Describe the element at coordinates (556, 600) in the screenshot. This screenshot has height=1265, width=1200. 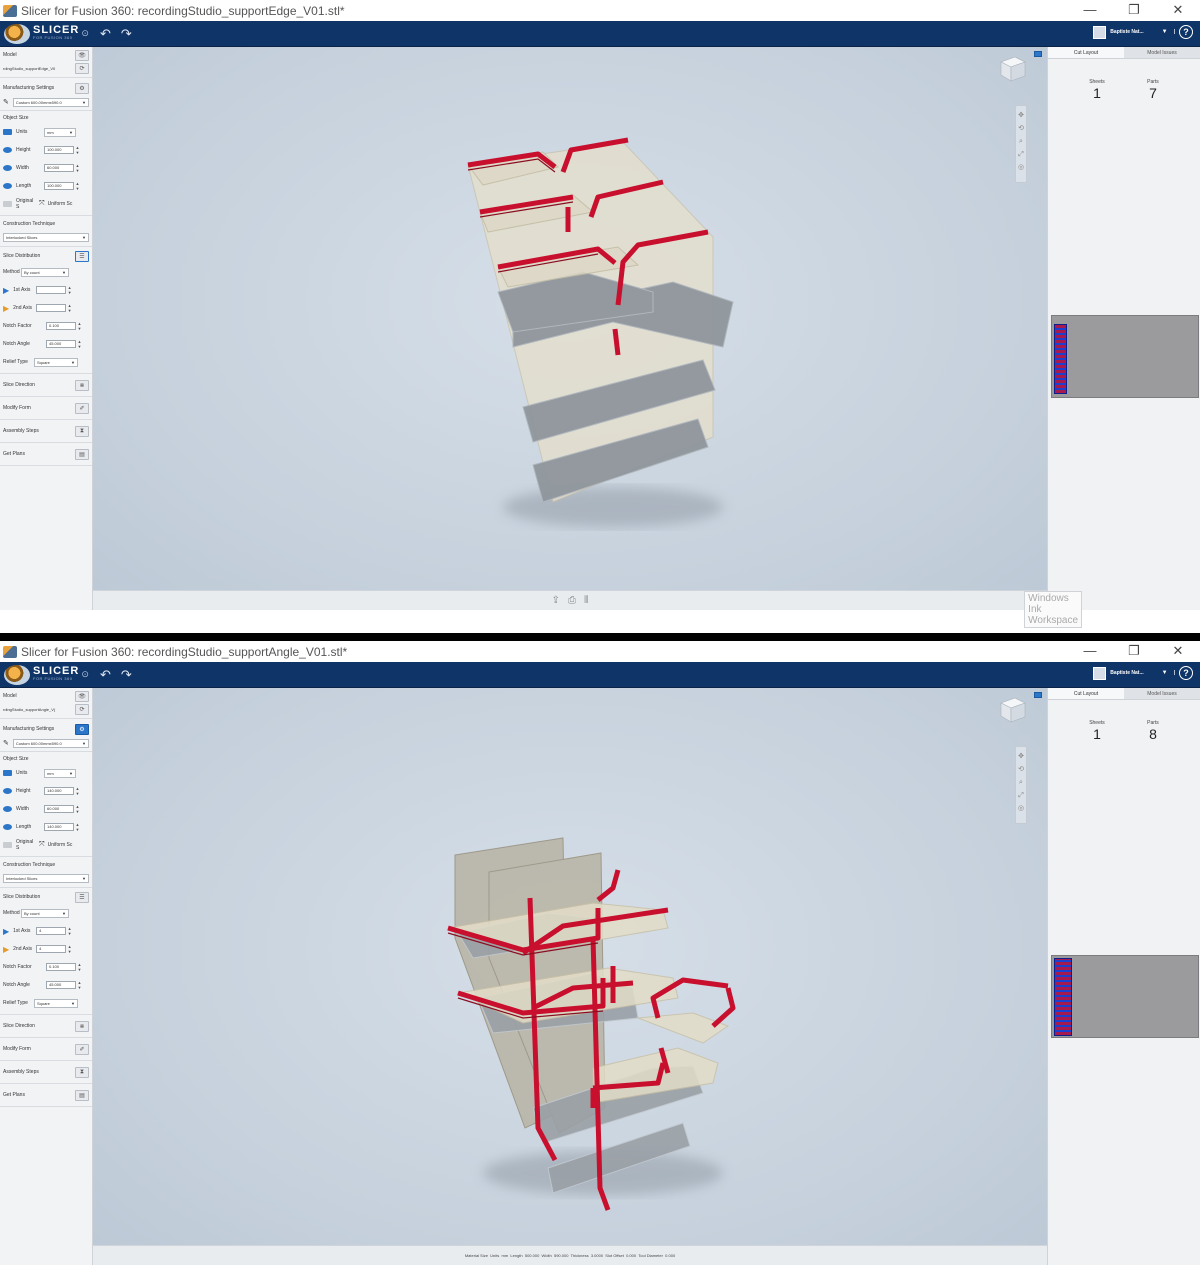
I see `export-icon: ⇪` at that location.